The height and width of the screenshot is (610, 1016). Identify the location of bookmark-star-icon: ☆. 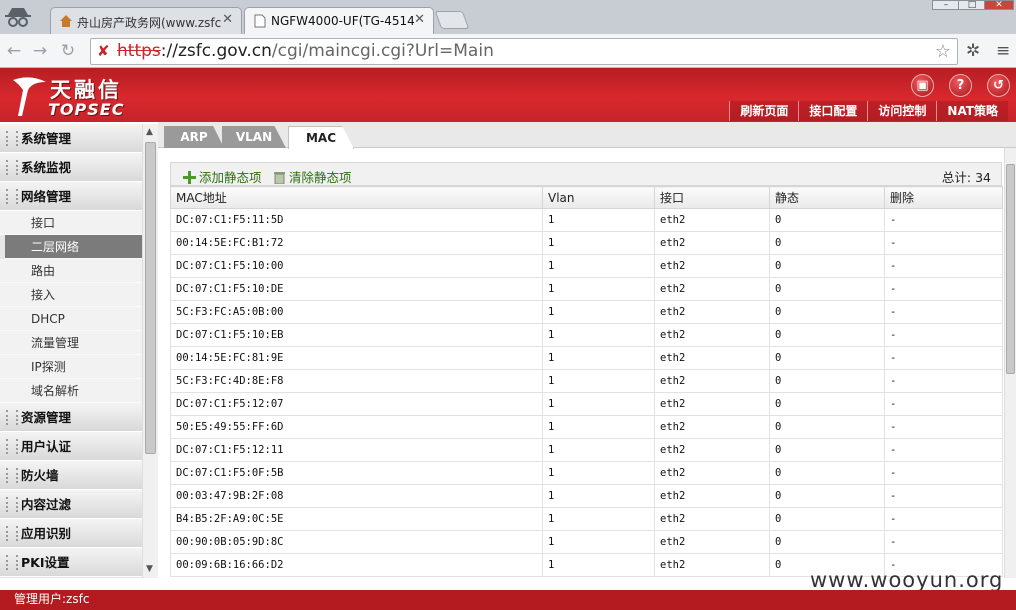
(943, 51).